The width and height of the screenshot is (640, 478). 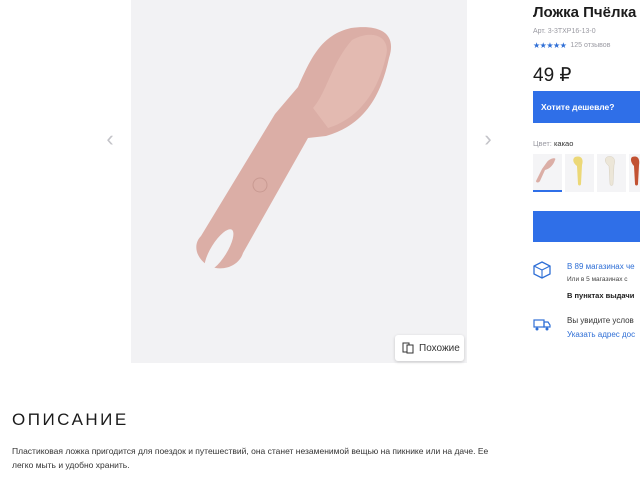 I want to click on delivery-info: Вы увидите услов, so click(x=600, y=320).